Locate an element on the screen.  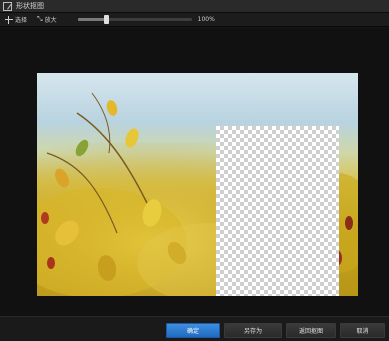
zoom-tool-button: ⤡ 放大 is located at coordinates (47, 20).